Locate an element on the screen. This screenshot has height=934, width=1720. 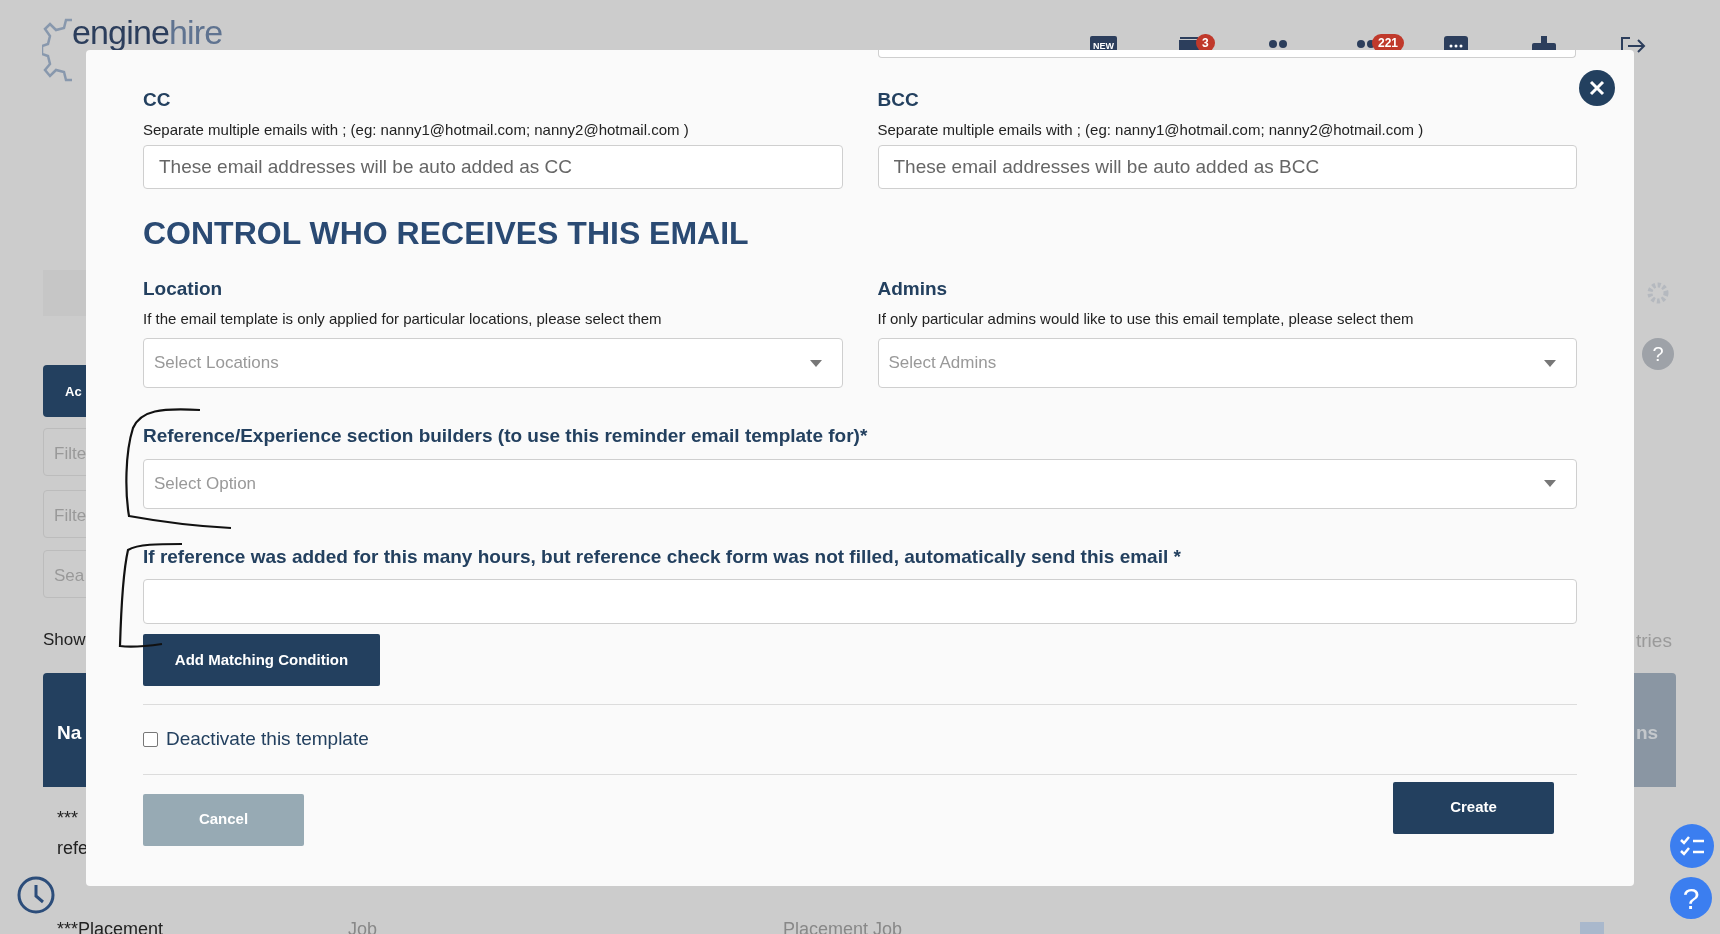
field-label: BCC is located at coordinates (898, 100).